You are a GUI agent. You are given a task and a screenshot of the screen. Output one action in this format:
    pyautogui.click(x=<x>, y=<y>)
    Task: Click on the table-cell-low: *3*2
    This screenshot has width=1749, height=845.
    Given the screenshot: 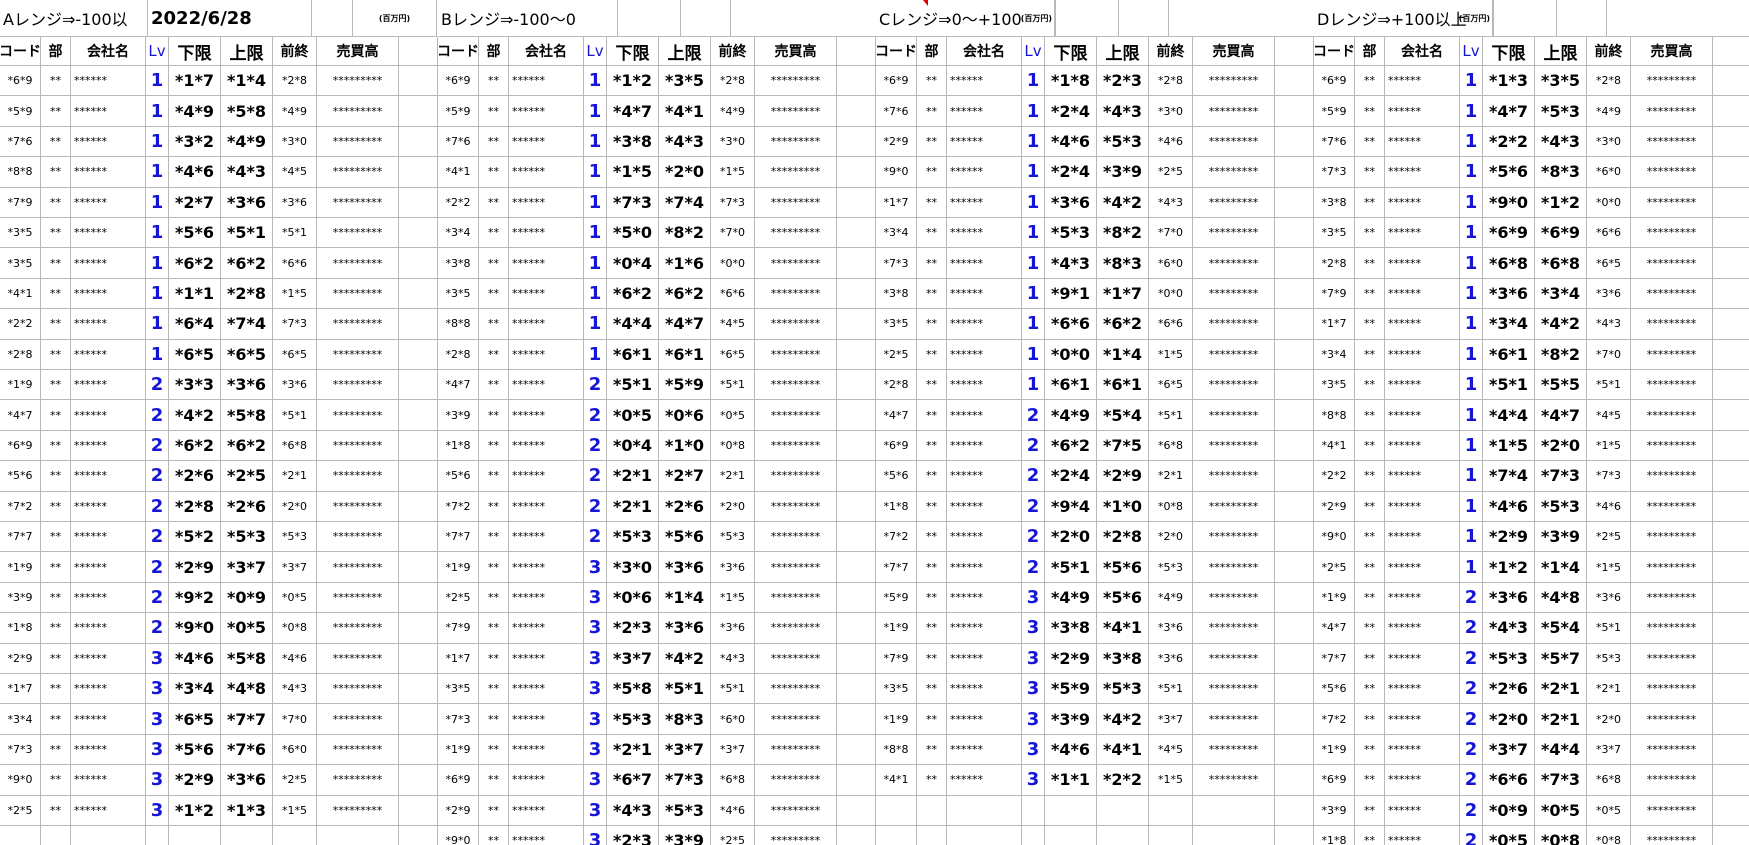 What is the action you would take?
    pyautogui.click(x=195, y=142)
    